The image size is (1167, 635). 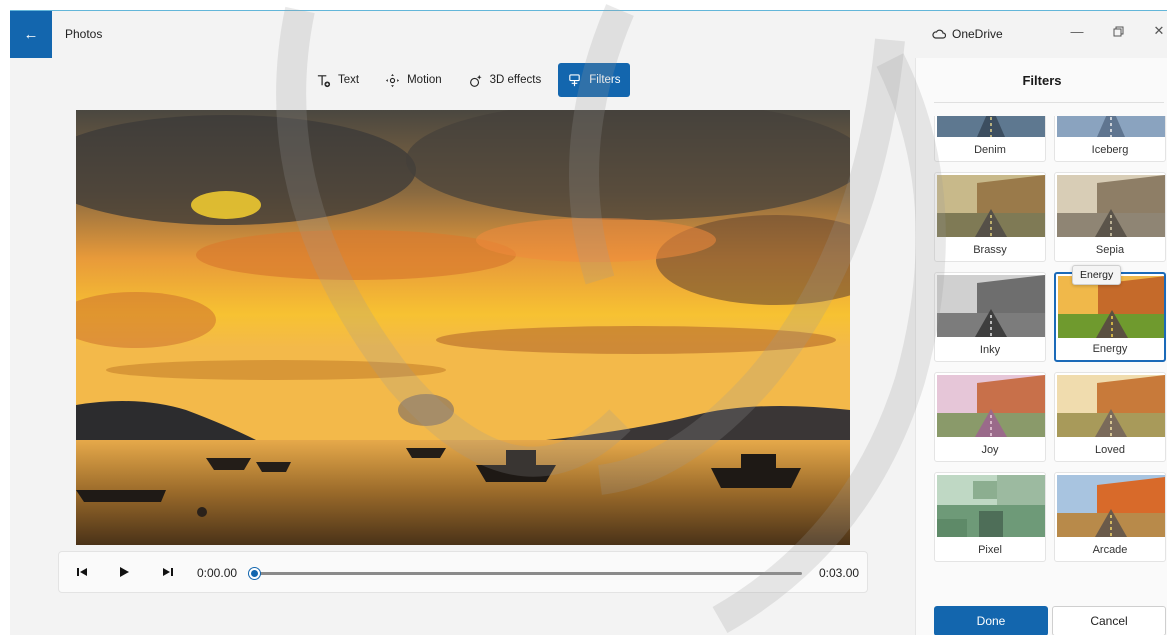 I want to click on filter-label: Inky, so click(x=990, y=350).